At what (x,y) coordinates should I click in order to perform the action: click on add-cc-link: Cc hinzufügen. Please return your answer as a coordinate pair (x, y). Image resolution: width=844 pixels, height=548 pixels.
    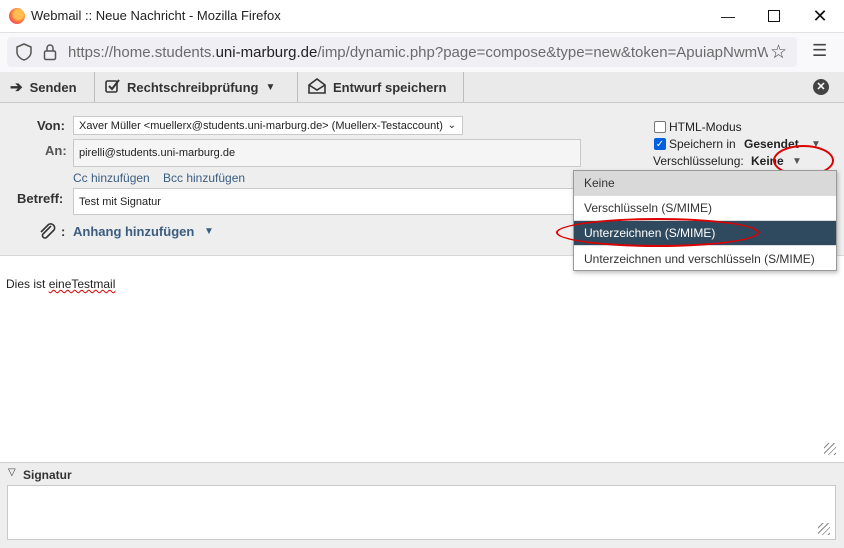
    Looking at the image, I should click on (111, 178).